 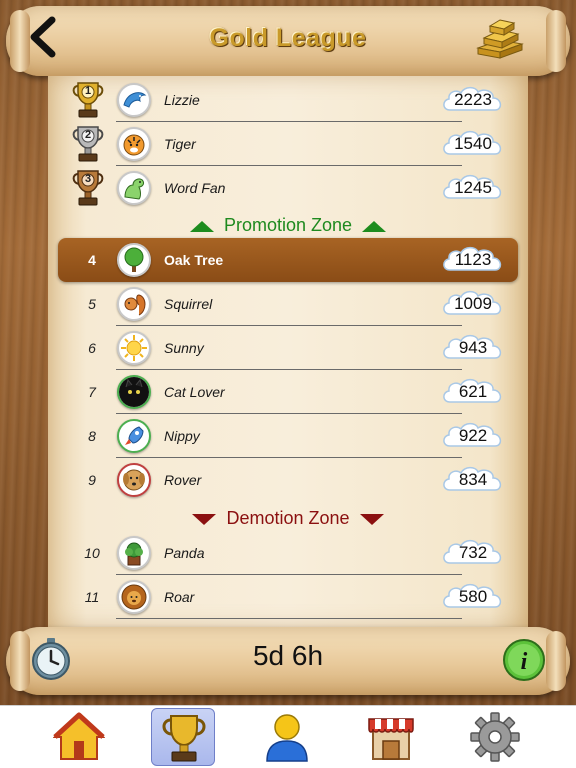 I want to click on score-cloud: 1540, so click(x=473, y=144).